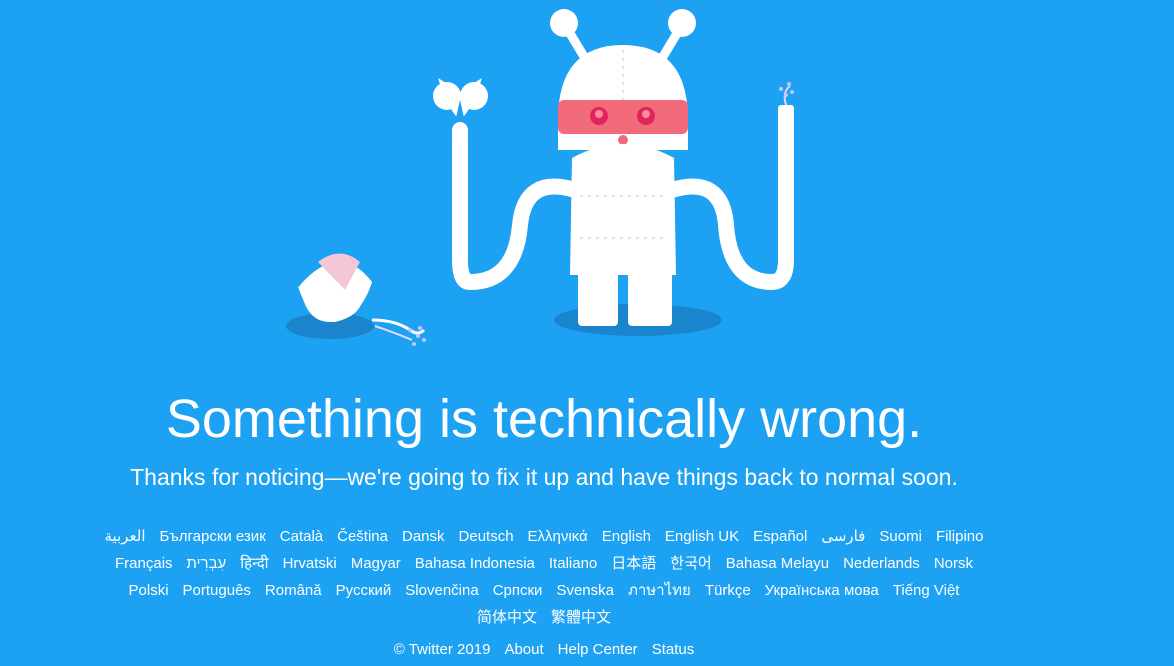 The width and height of the screenshot is (1174, 666). What do you see at coordinates (598, 649) in the screenshot?
I see `footer-link-help-center: Help Center` at bounding box center [598, 649].